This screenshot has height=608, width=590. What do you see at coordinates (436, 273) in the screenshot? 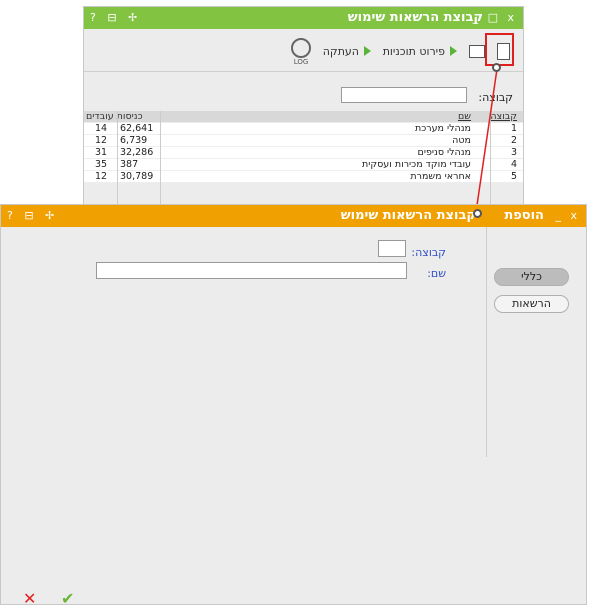
I see `name-field-label: שם:` at bounding box center [436, 273].